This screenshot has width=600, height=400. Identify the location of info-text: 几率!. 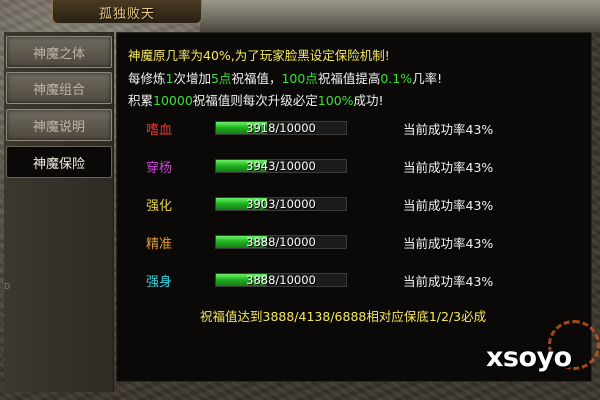
(427, 78).